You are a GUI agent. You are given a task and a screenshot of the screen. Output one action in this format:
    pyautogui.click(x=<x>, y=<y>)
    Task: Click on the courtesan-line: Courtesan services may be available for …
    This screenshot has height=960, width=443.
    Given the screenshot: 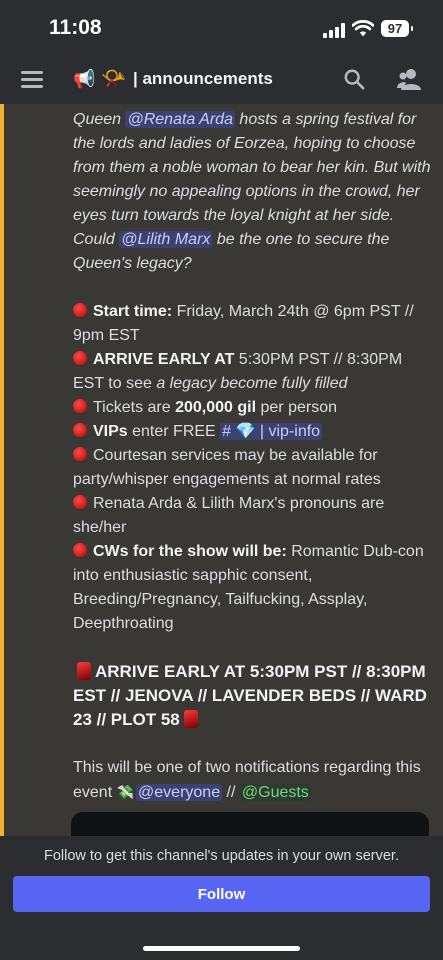 What is the action you would take?
    pyautogui.click(x=227, y=467)
    